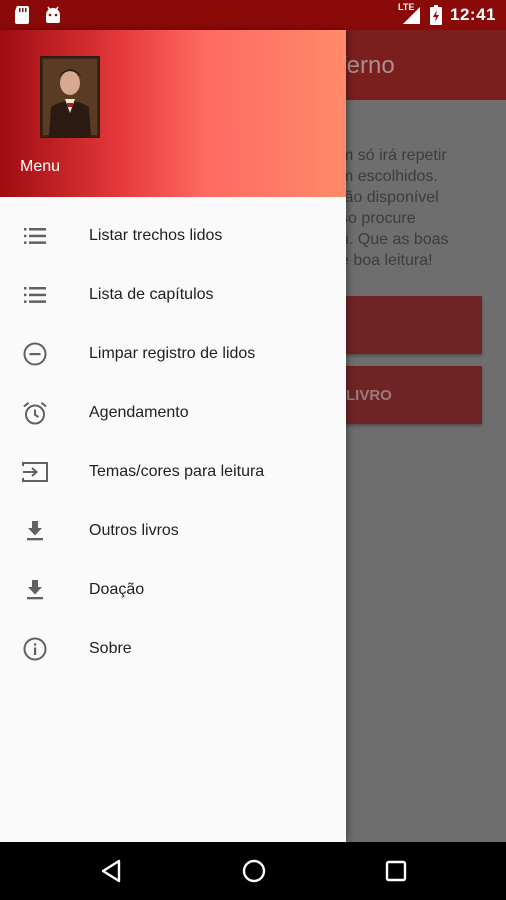  What do you see at coordinates (35, 413) in the screenshot?
I see `alarm-icon` at bounding box center [35, 413].